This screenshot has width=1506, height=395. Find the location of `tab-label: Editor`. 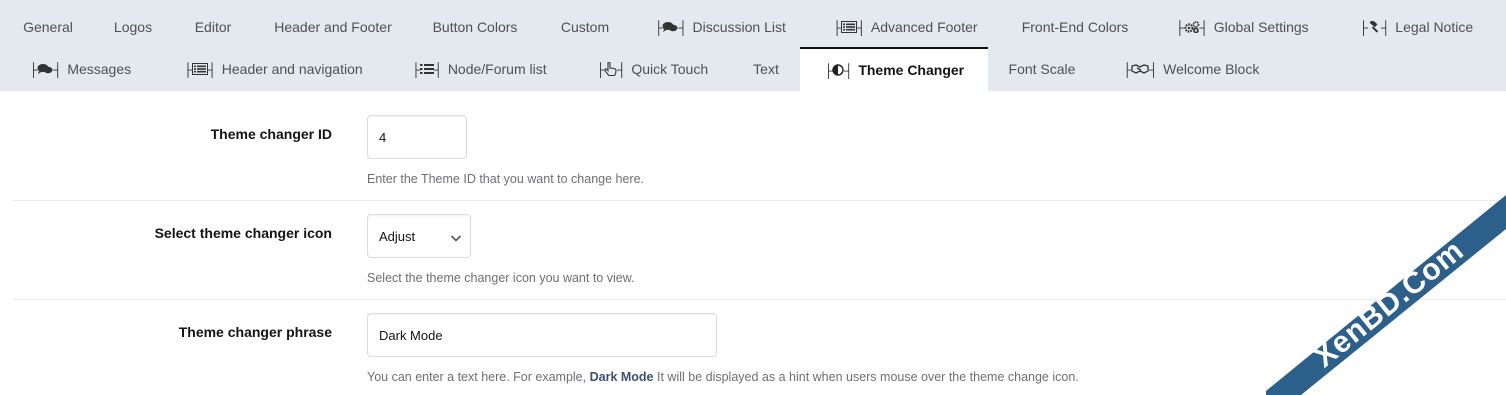

tab-label: Editor is located at coordinates (213, 27).